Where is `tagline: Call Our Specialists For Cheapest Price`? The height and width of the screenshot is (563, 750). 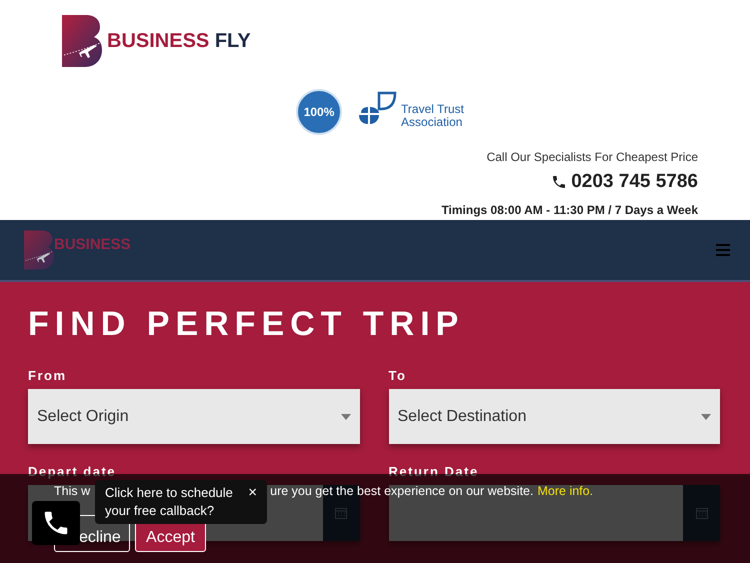
tagline: Call Our Specialists For Cheapest Price is located at coordinates (592, 157).